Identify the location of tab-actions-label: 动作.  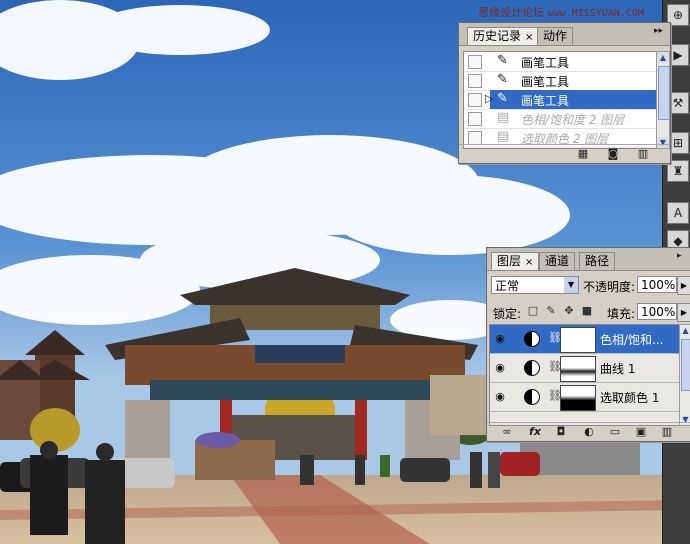
(555, 36).